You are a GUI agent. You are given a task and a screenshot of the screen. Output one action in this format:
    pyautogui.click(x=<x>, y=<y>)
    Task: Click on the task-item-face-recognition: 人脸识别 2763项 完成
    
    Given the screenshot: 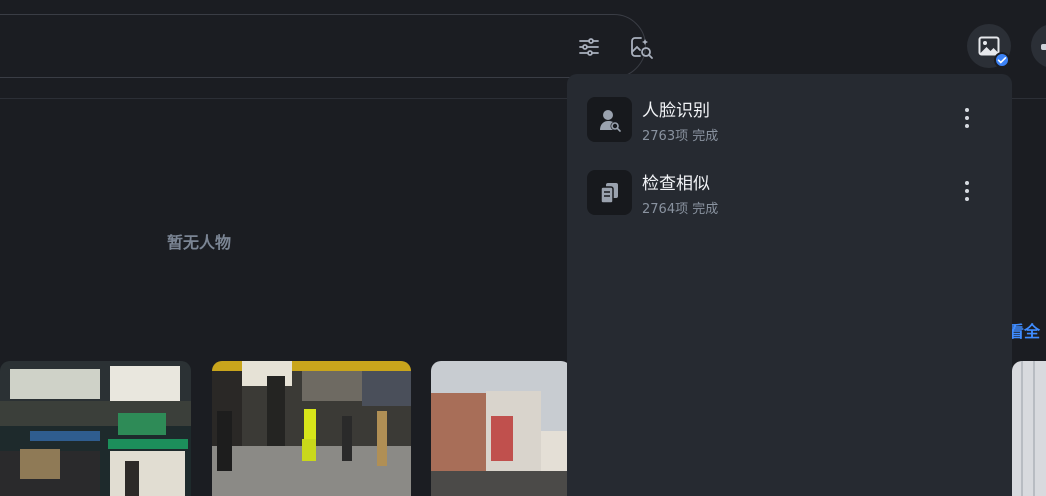 What is the action you would take?
    pyautogui.click(x=789, y=120)
    